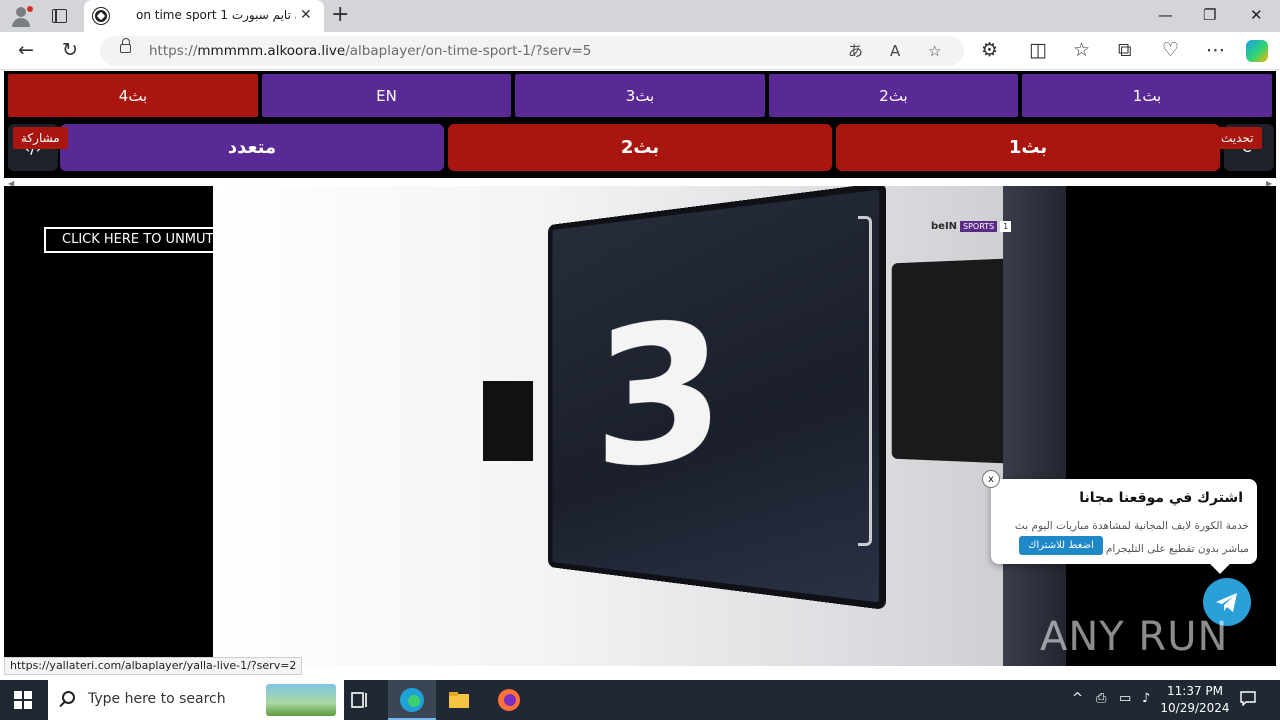  I want to click on popup-title: اشترك في موقعنا مجانا, so click(1161, 498).